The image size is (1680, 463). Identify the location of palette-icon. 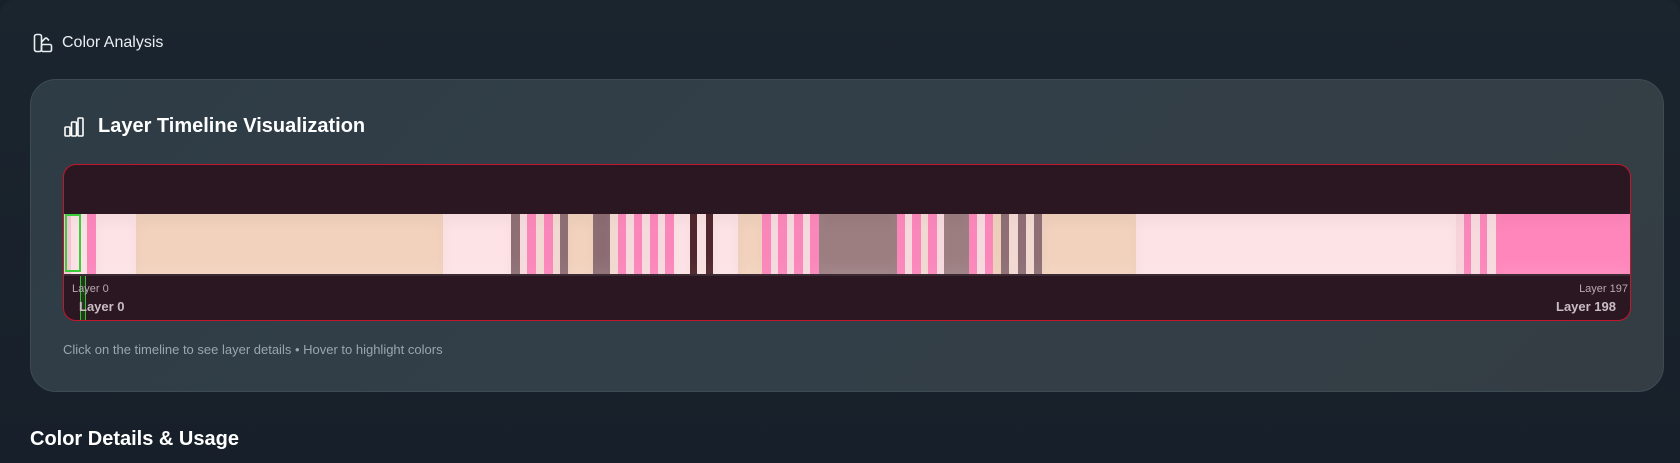
(43, 43).